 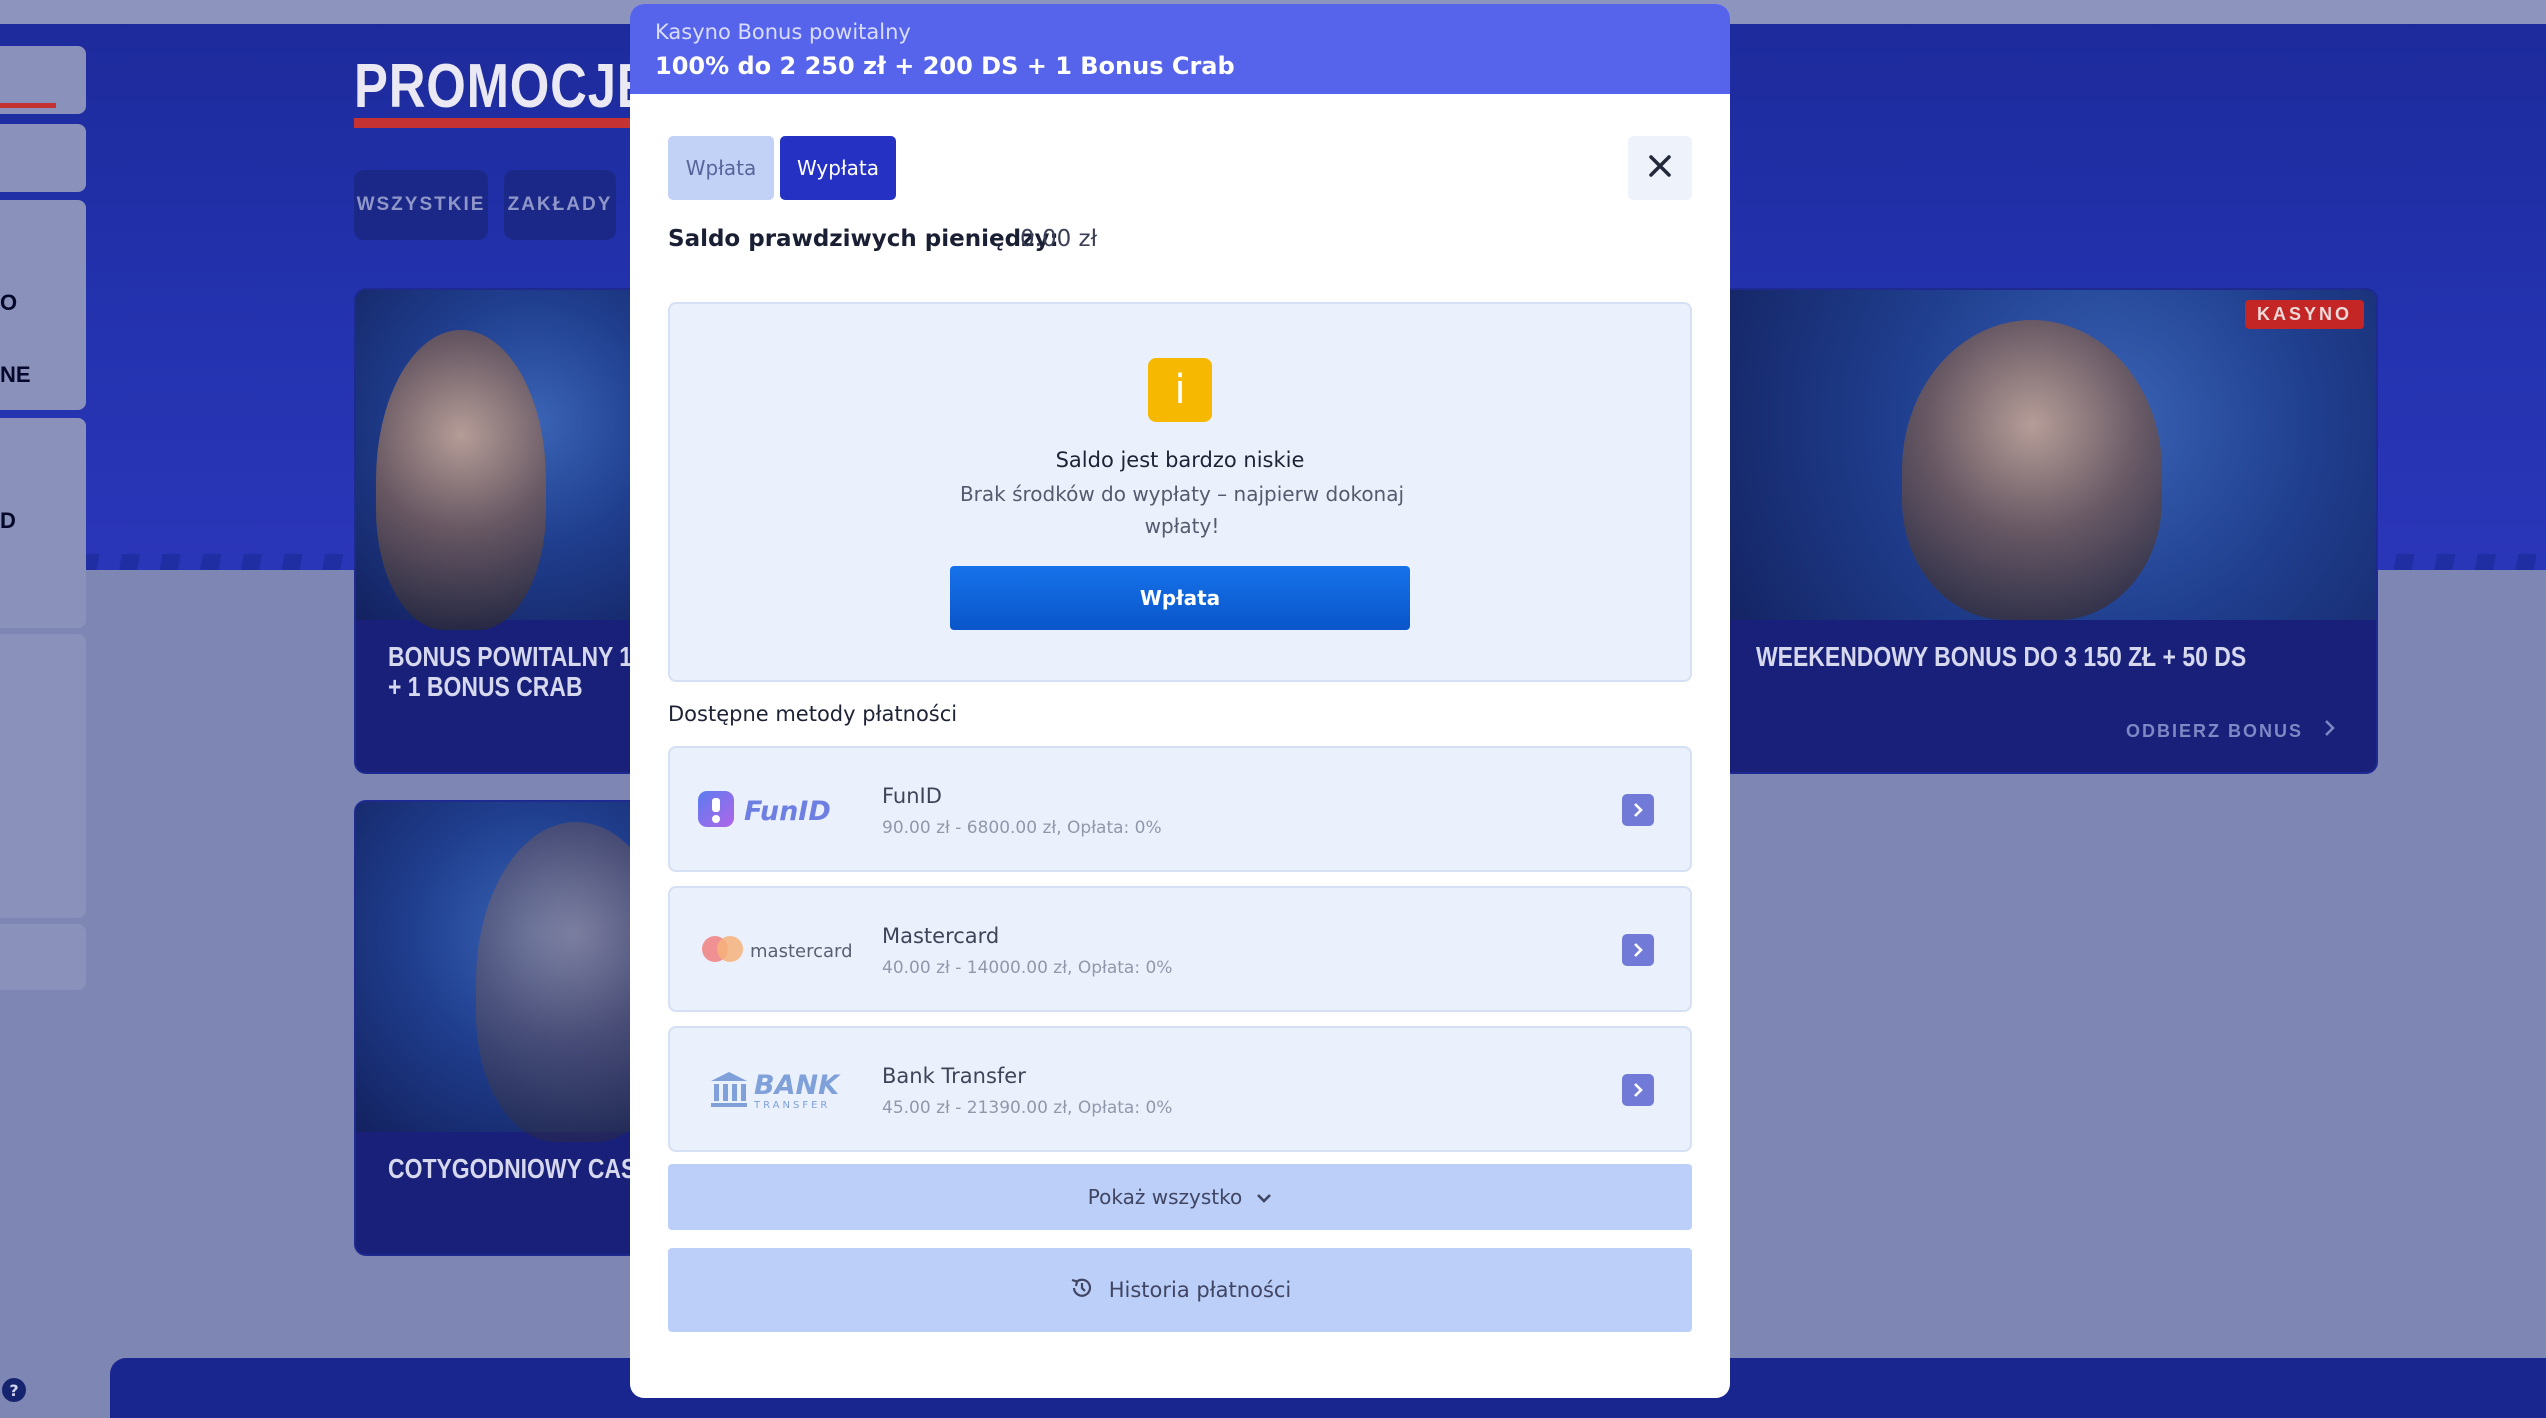 What do you see at coordinates (954, 1076) in the screenshot?
I see `payment-method-name: Bank Transfer` at bounding box center [954, 1076].